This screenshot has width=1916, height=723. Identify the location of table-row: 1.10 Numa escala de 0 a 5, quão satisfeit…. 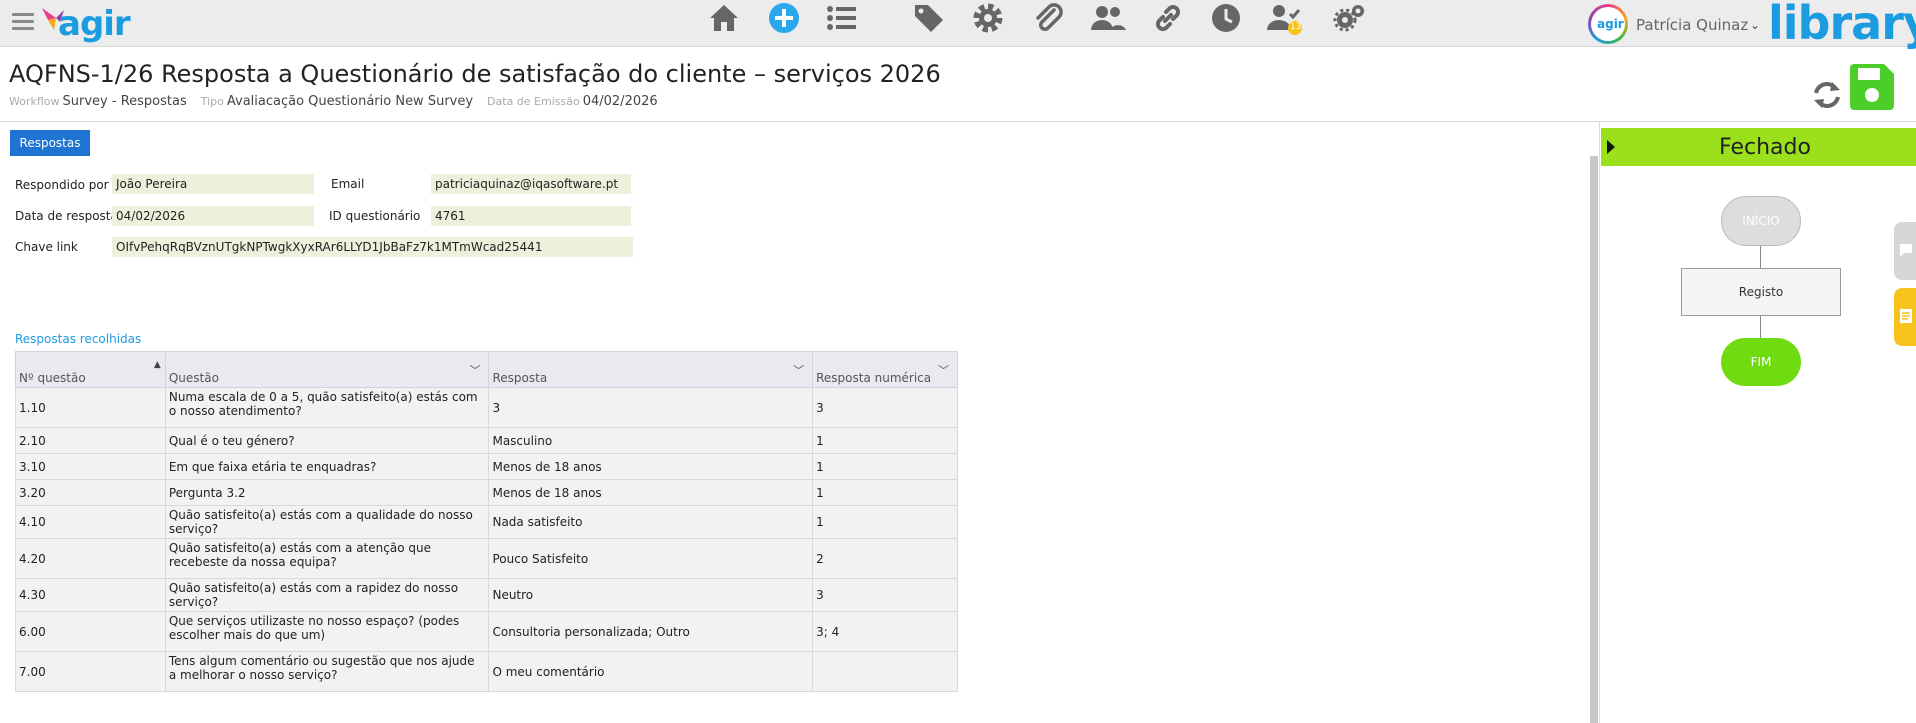
(486, 407).